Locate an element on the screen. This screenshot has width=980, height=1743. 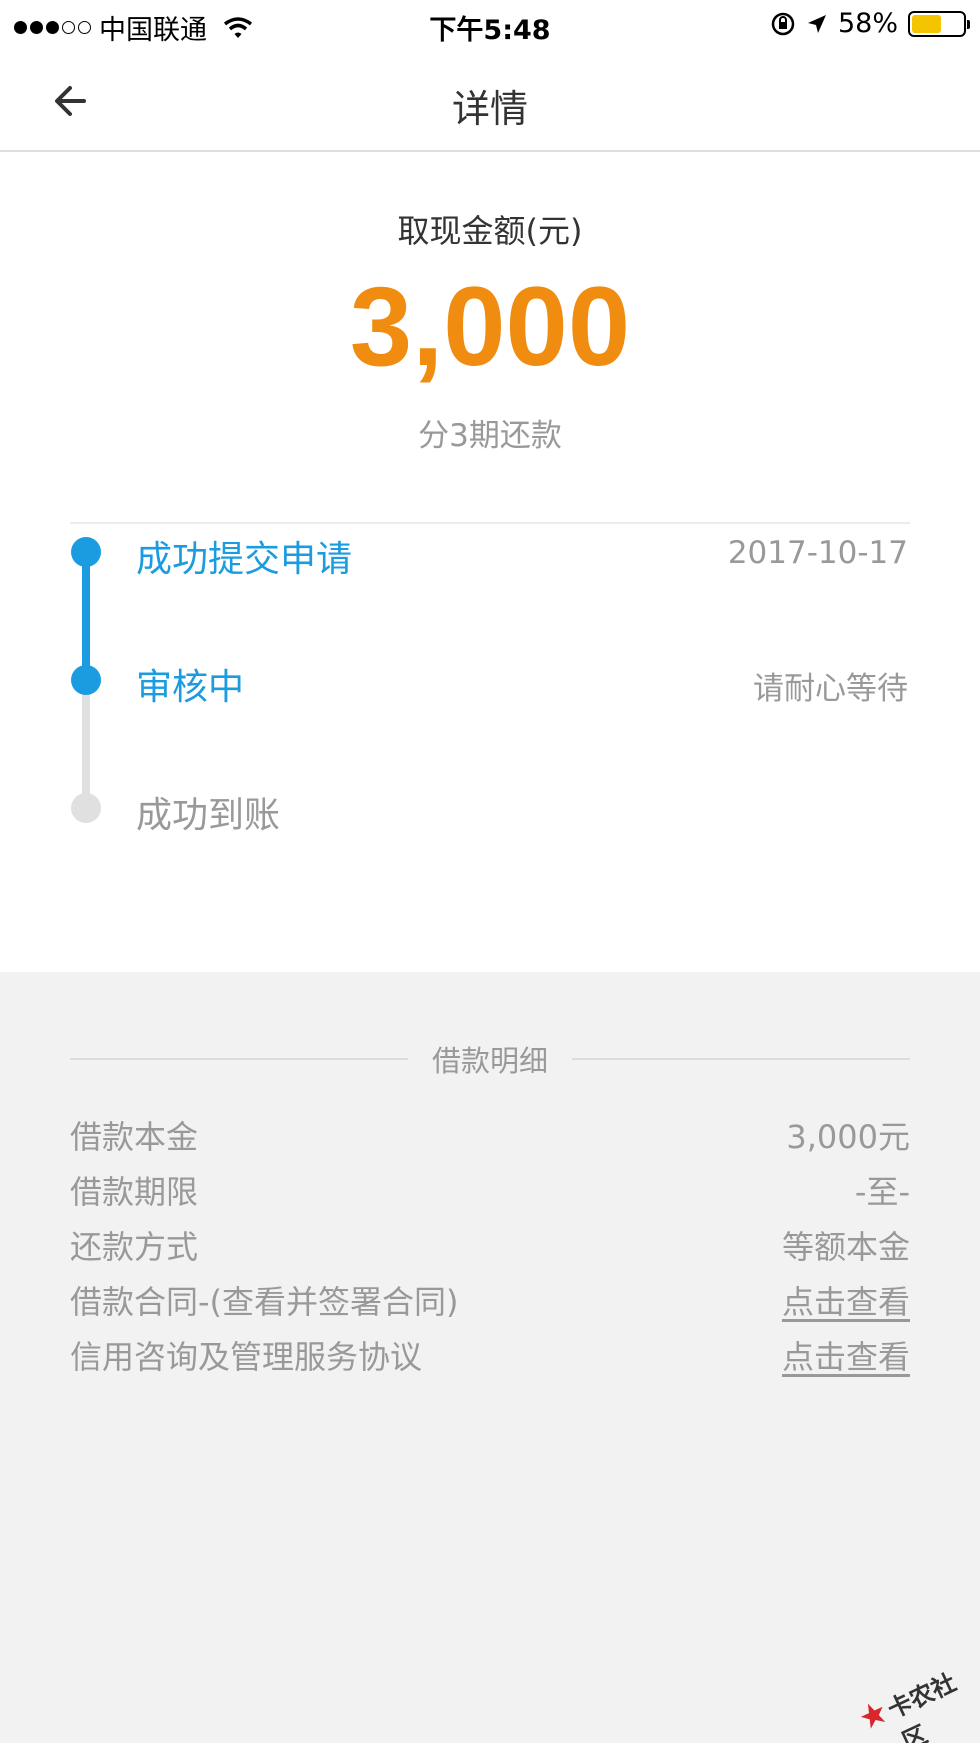
detail-row-loan-contract: 借款合同-(查看并签署合同) 点击查看 is located at coordinates (490, 1299).